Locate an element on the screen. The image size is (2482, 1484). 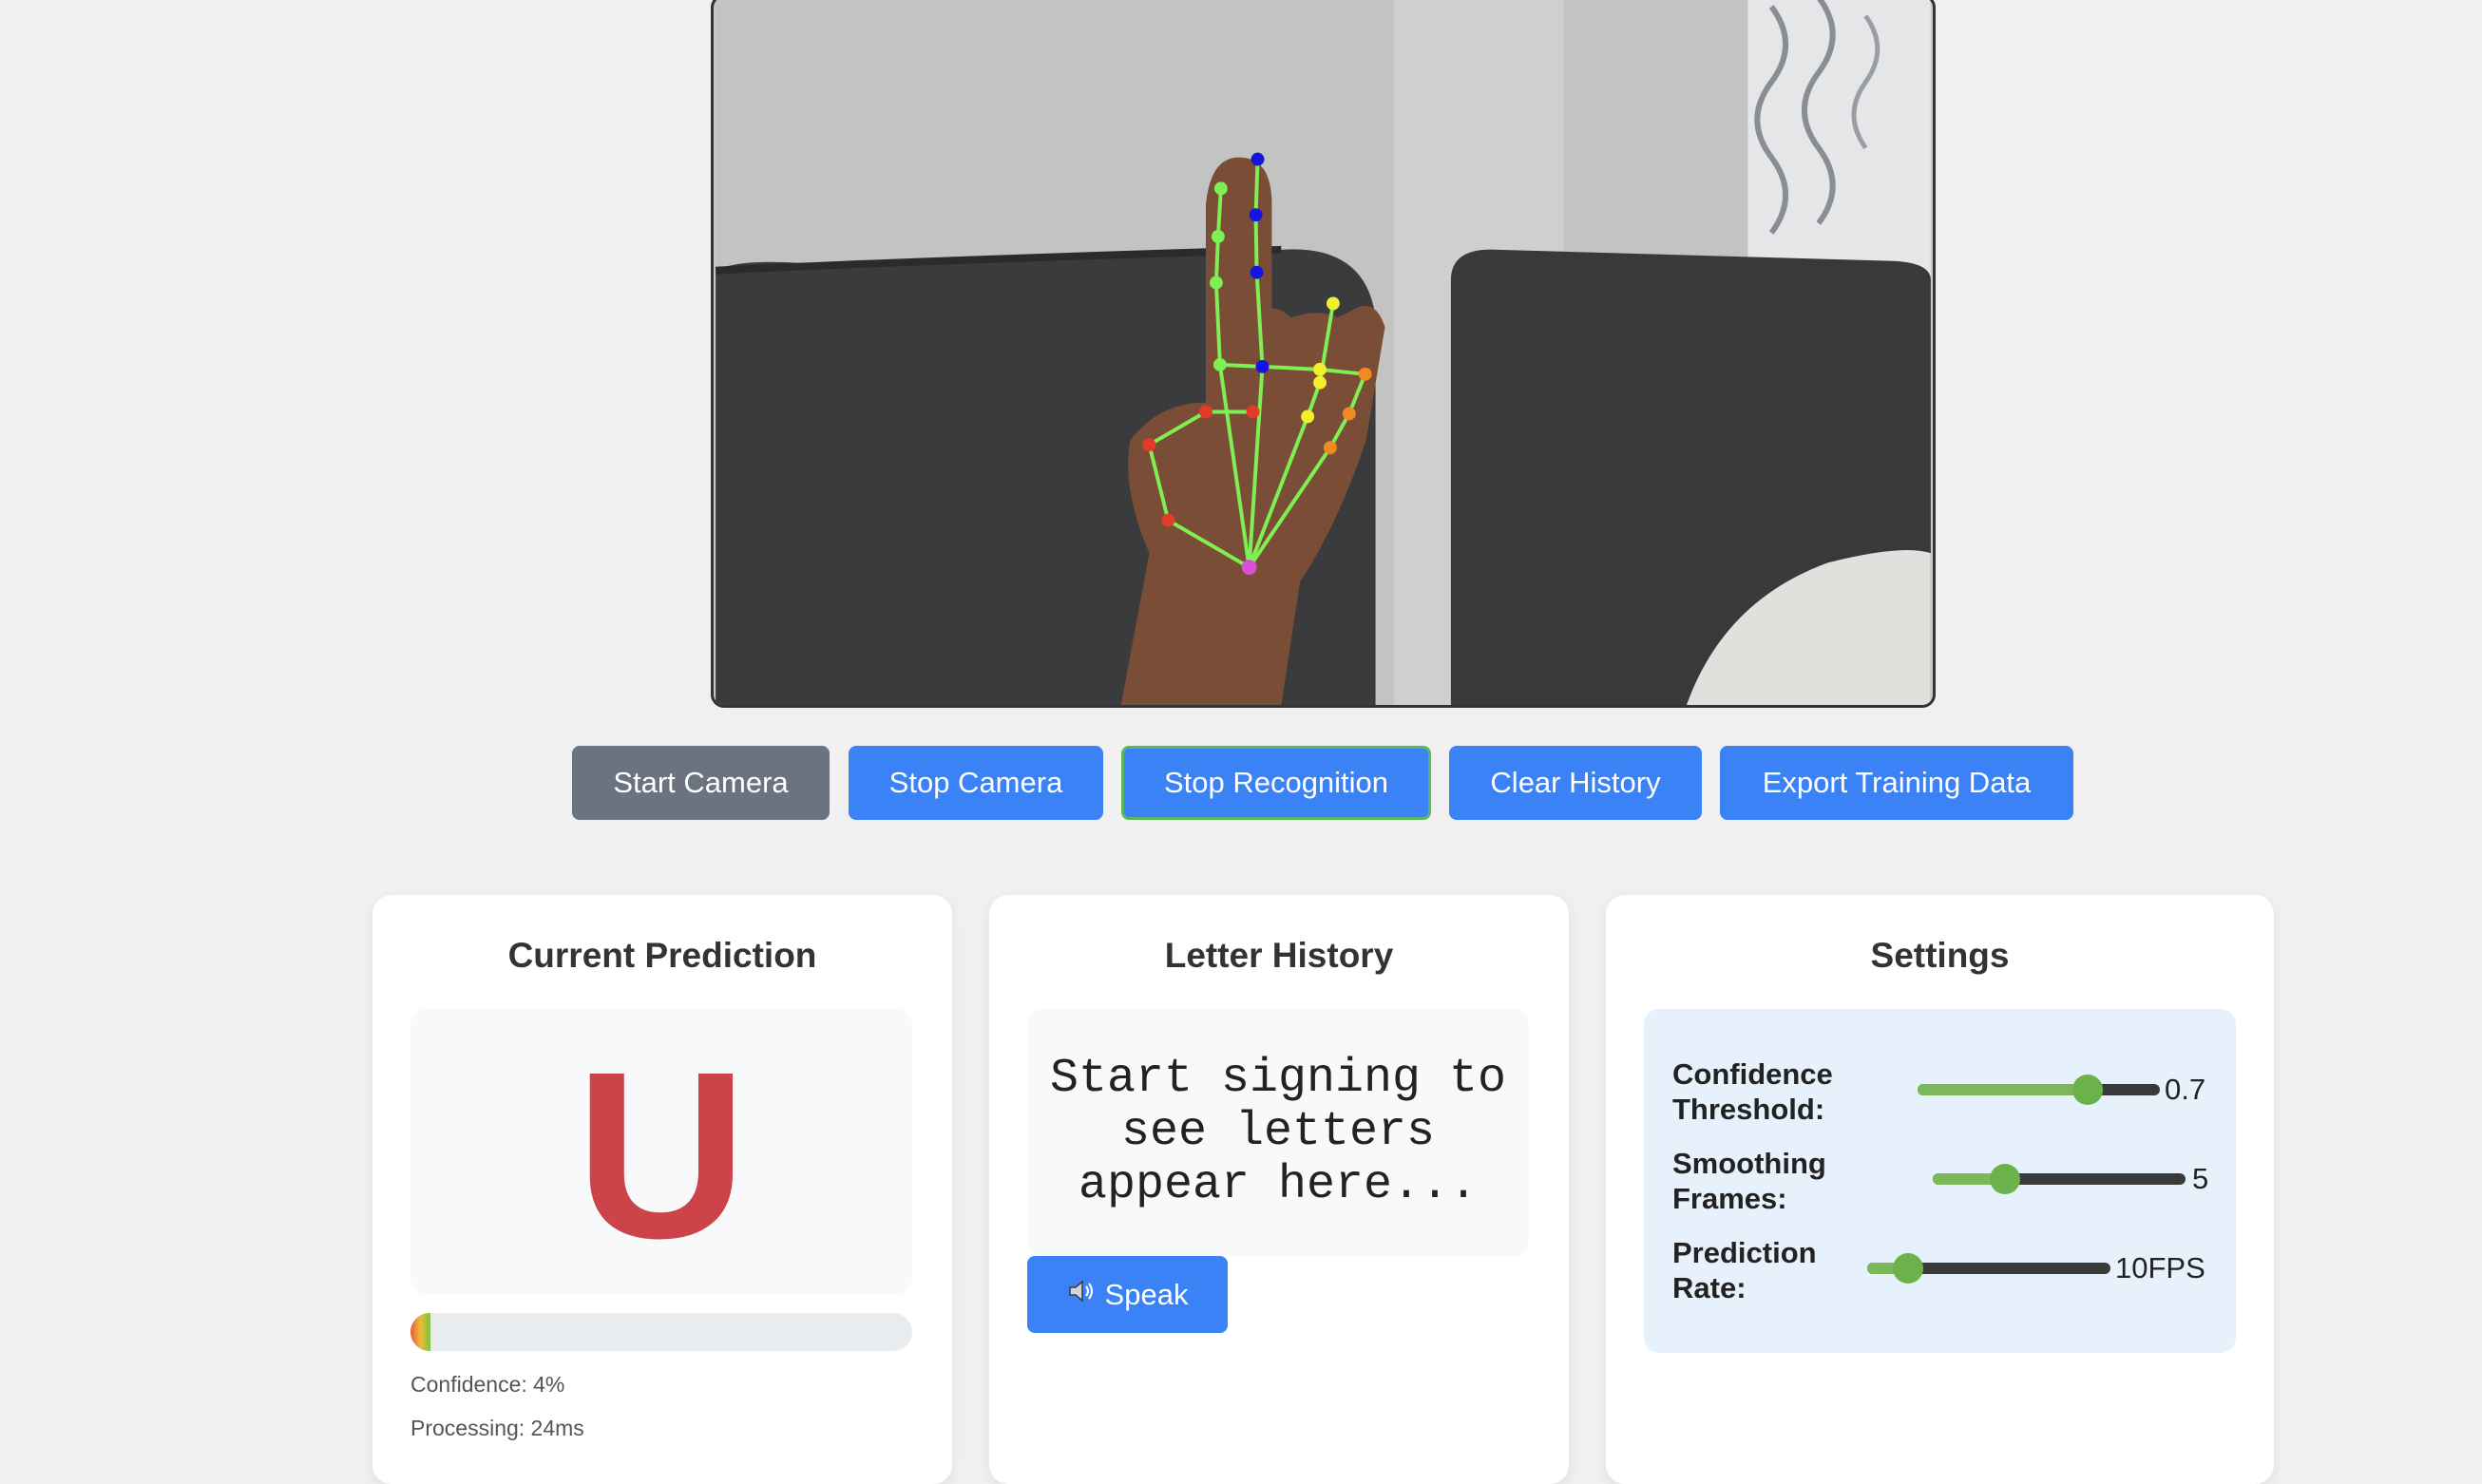
smoothing-frames-slider is located at coordinates (2059, 1179).